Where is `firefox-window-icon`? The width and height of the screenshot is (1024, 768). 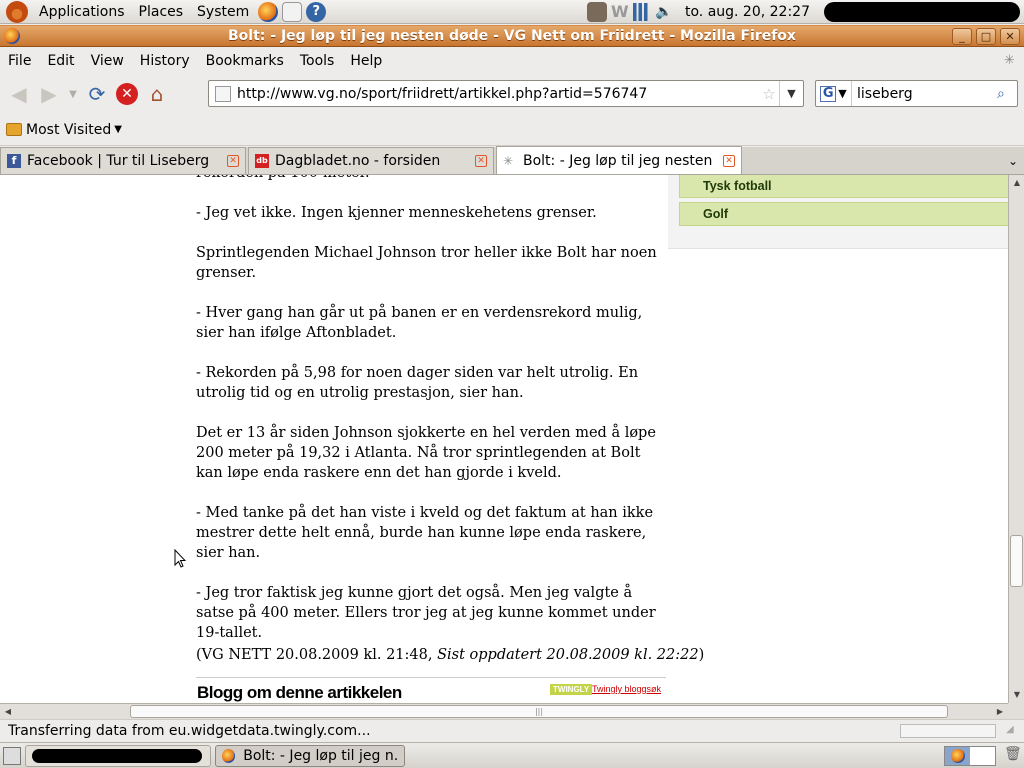 firefox-window-icon is located at coordinates (12, 36).